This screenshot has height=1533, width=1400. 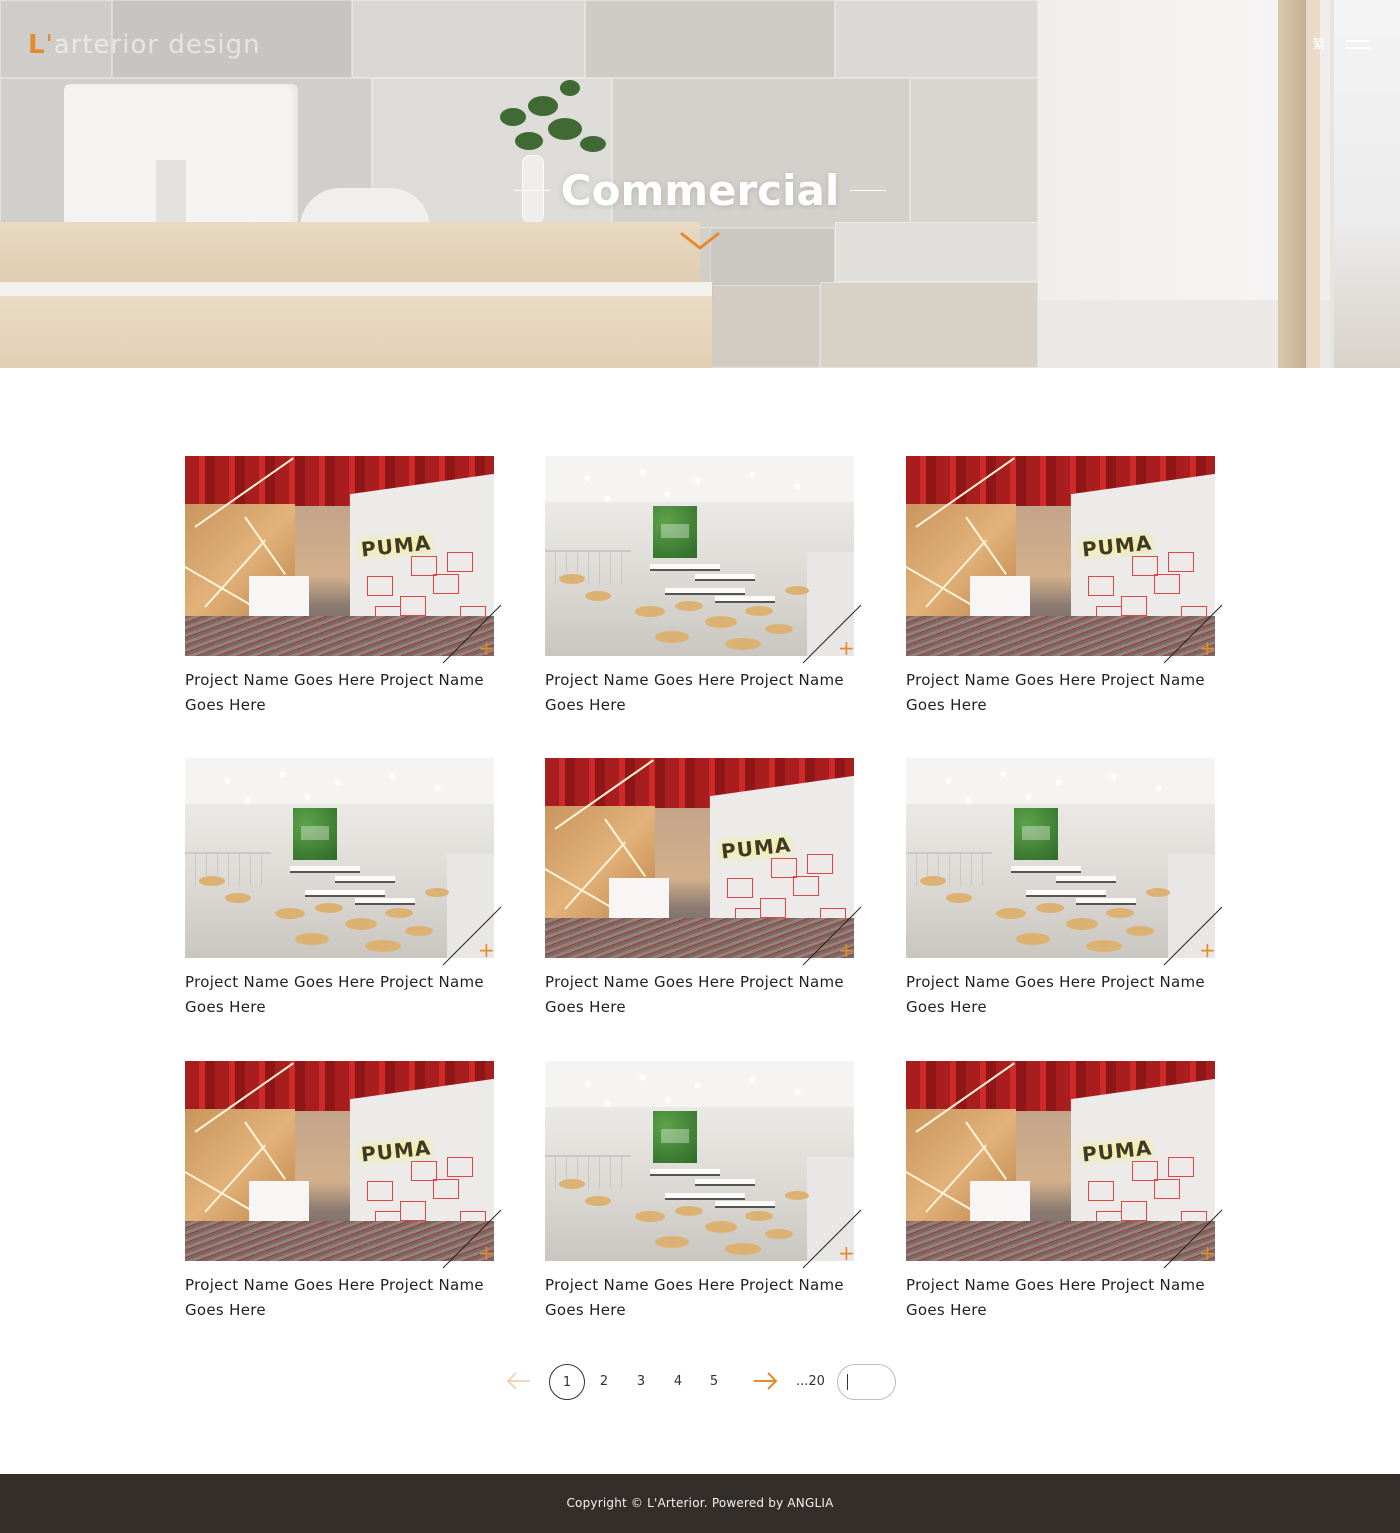 What do you see at coordinates (1358, 45) in the screenshot?
I see `hamburger-menu-icon` at bounding box center [1358, 45].